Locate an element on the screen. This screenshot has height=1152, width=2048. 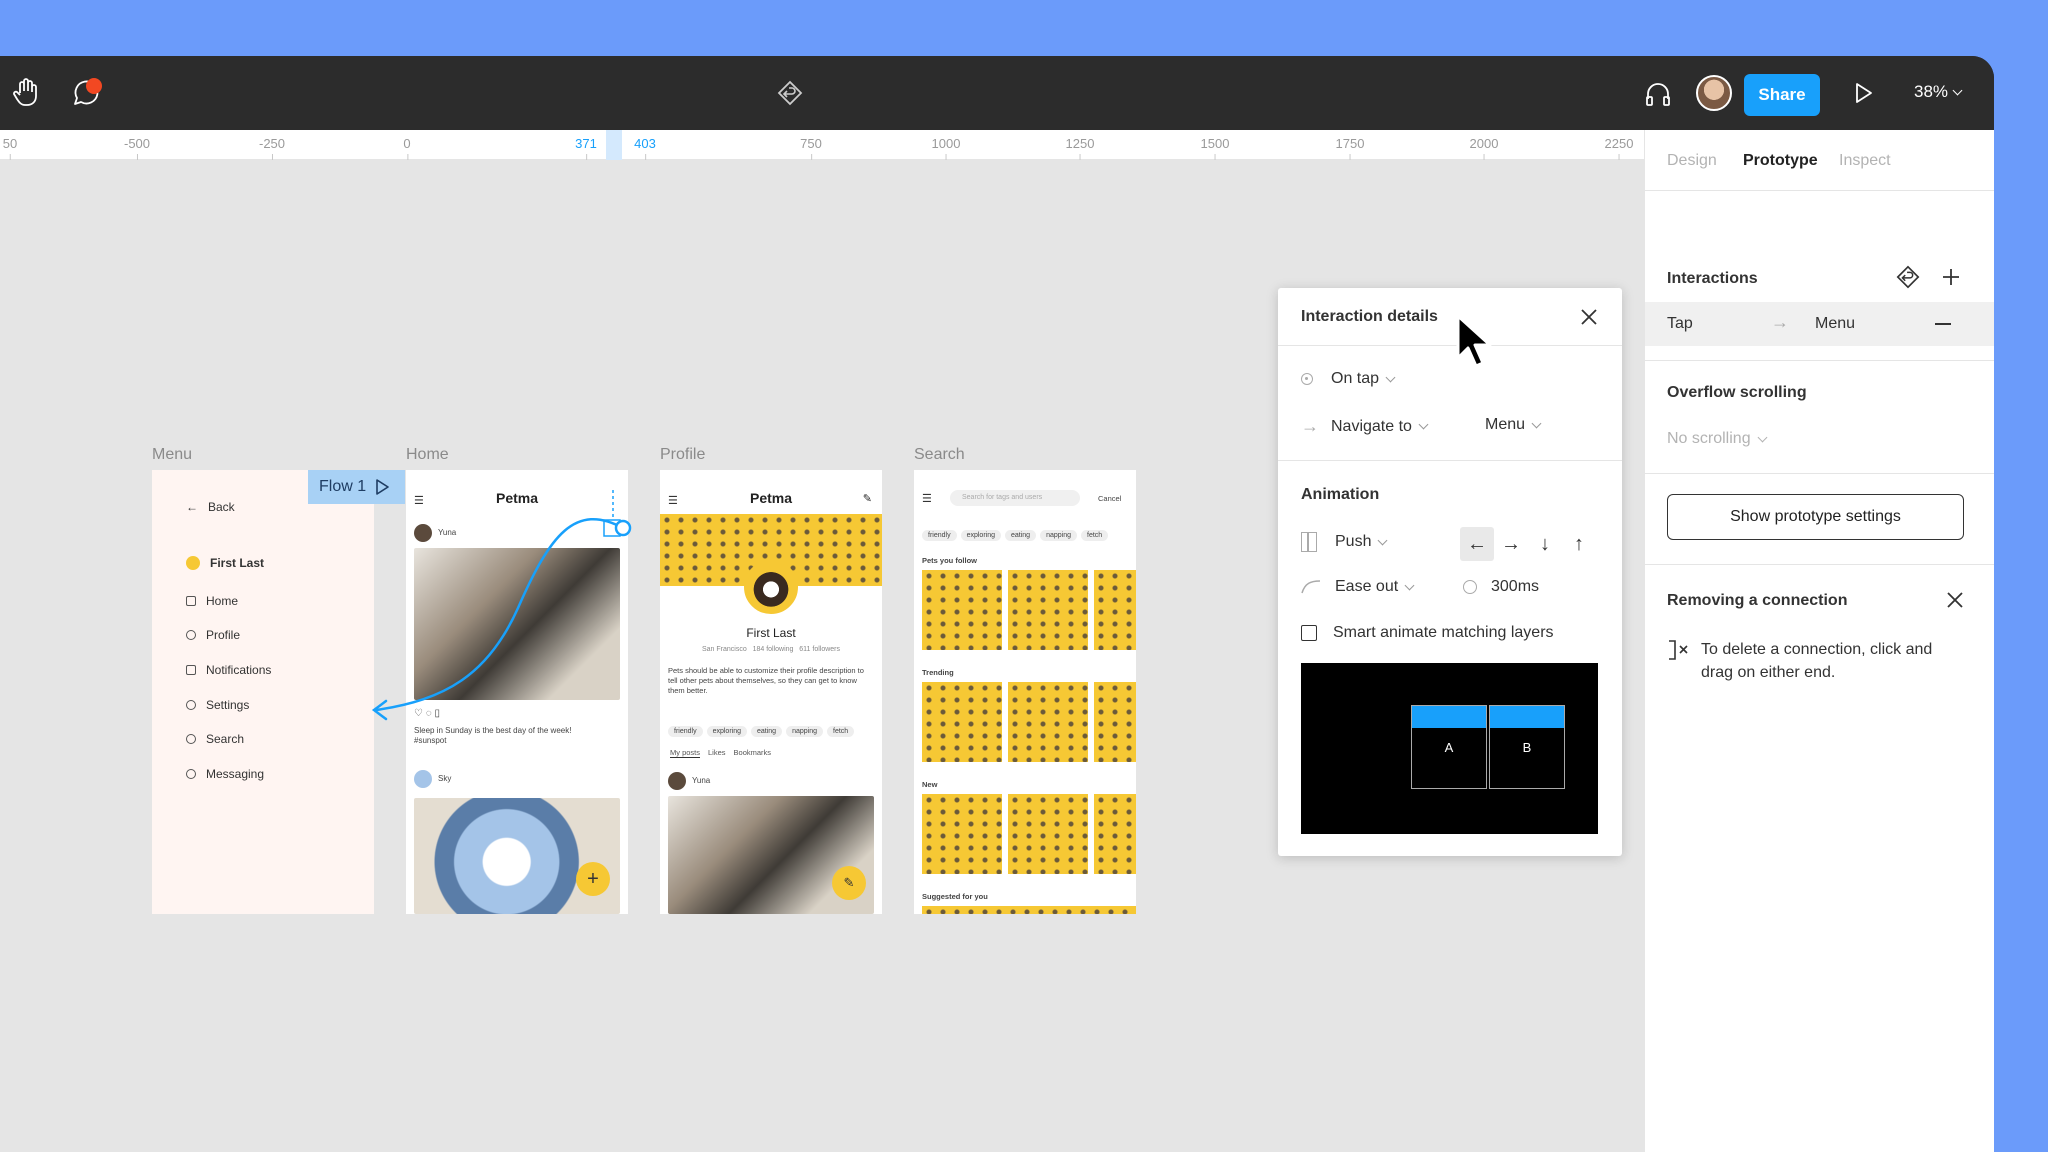
hand-tool-icon is located at coordinates (26, 92).